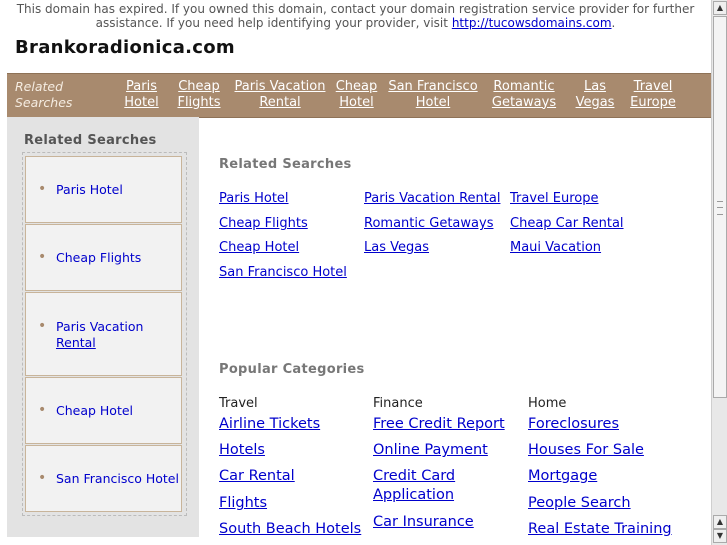 This screenshot has height=545, width=727. I want to click on related-searches-title: Related Searches, so click(285, 164).